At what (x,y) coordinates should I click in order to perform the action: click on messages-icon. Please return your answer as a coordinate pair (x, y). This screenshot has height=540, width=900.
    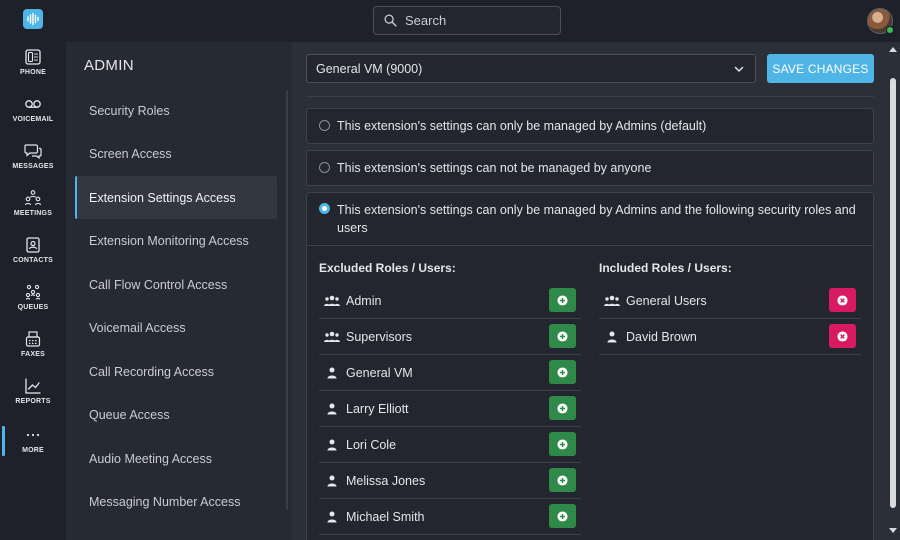
    Looking at the image, I should click on (33, 152).